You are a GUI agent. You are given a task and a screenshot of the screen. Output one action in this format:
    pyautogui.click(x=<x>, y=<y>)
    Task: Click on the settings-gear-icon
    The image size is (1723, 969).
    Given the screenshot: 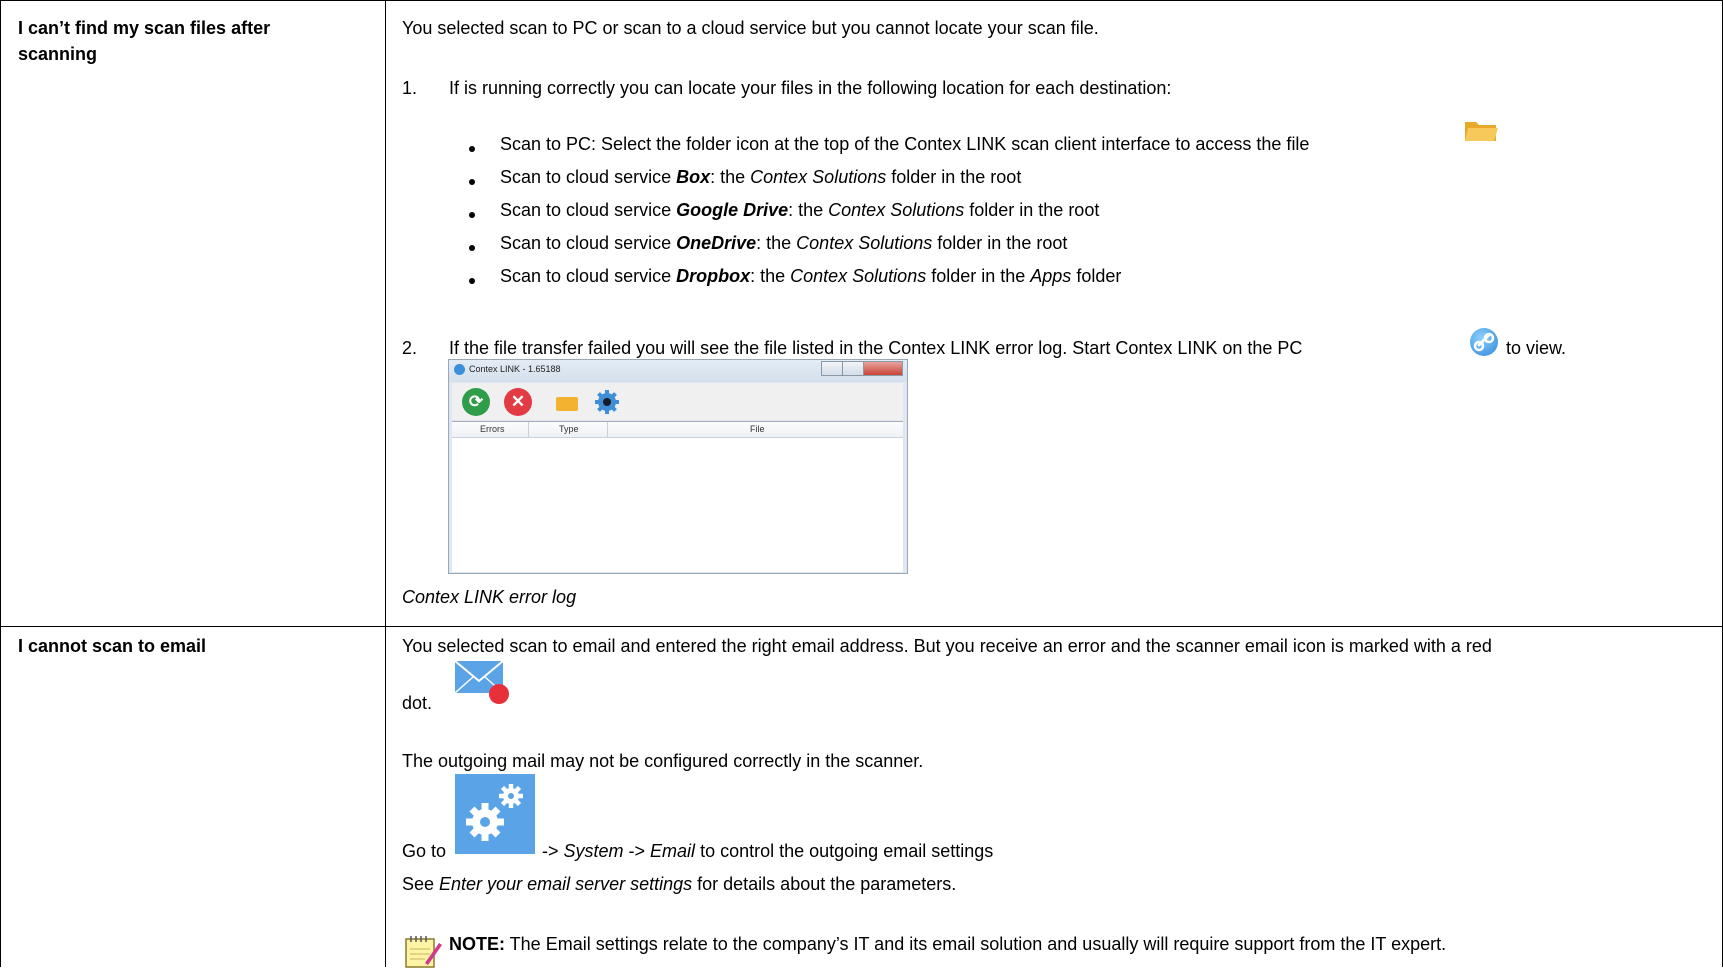 What is the action you would take?
    pyautogui.click(x=495, y=814)
    